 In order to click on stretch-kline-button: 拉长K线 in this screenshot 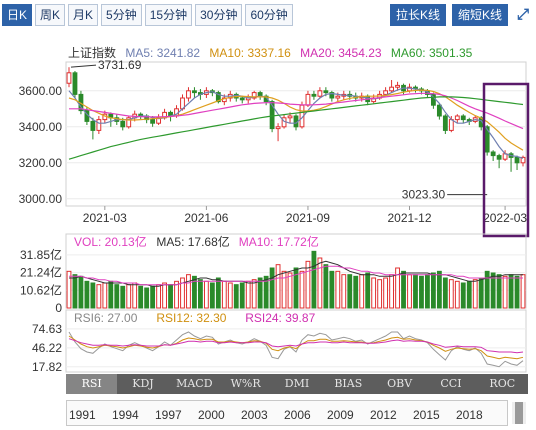, I will do `click(417, 15)`.